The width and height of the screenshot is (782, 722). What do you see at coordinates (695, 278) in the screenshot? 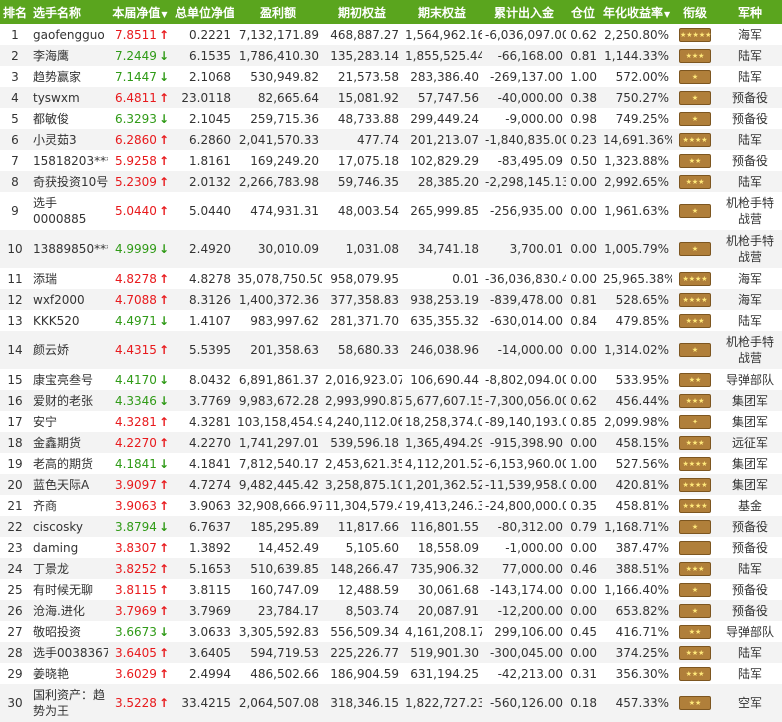
I see `insignia-stars: ★★★★` at bounding box center [695, 278].